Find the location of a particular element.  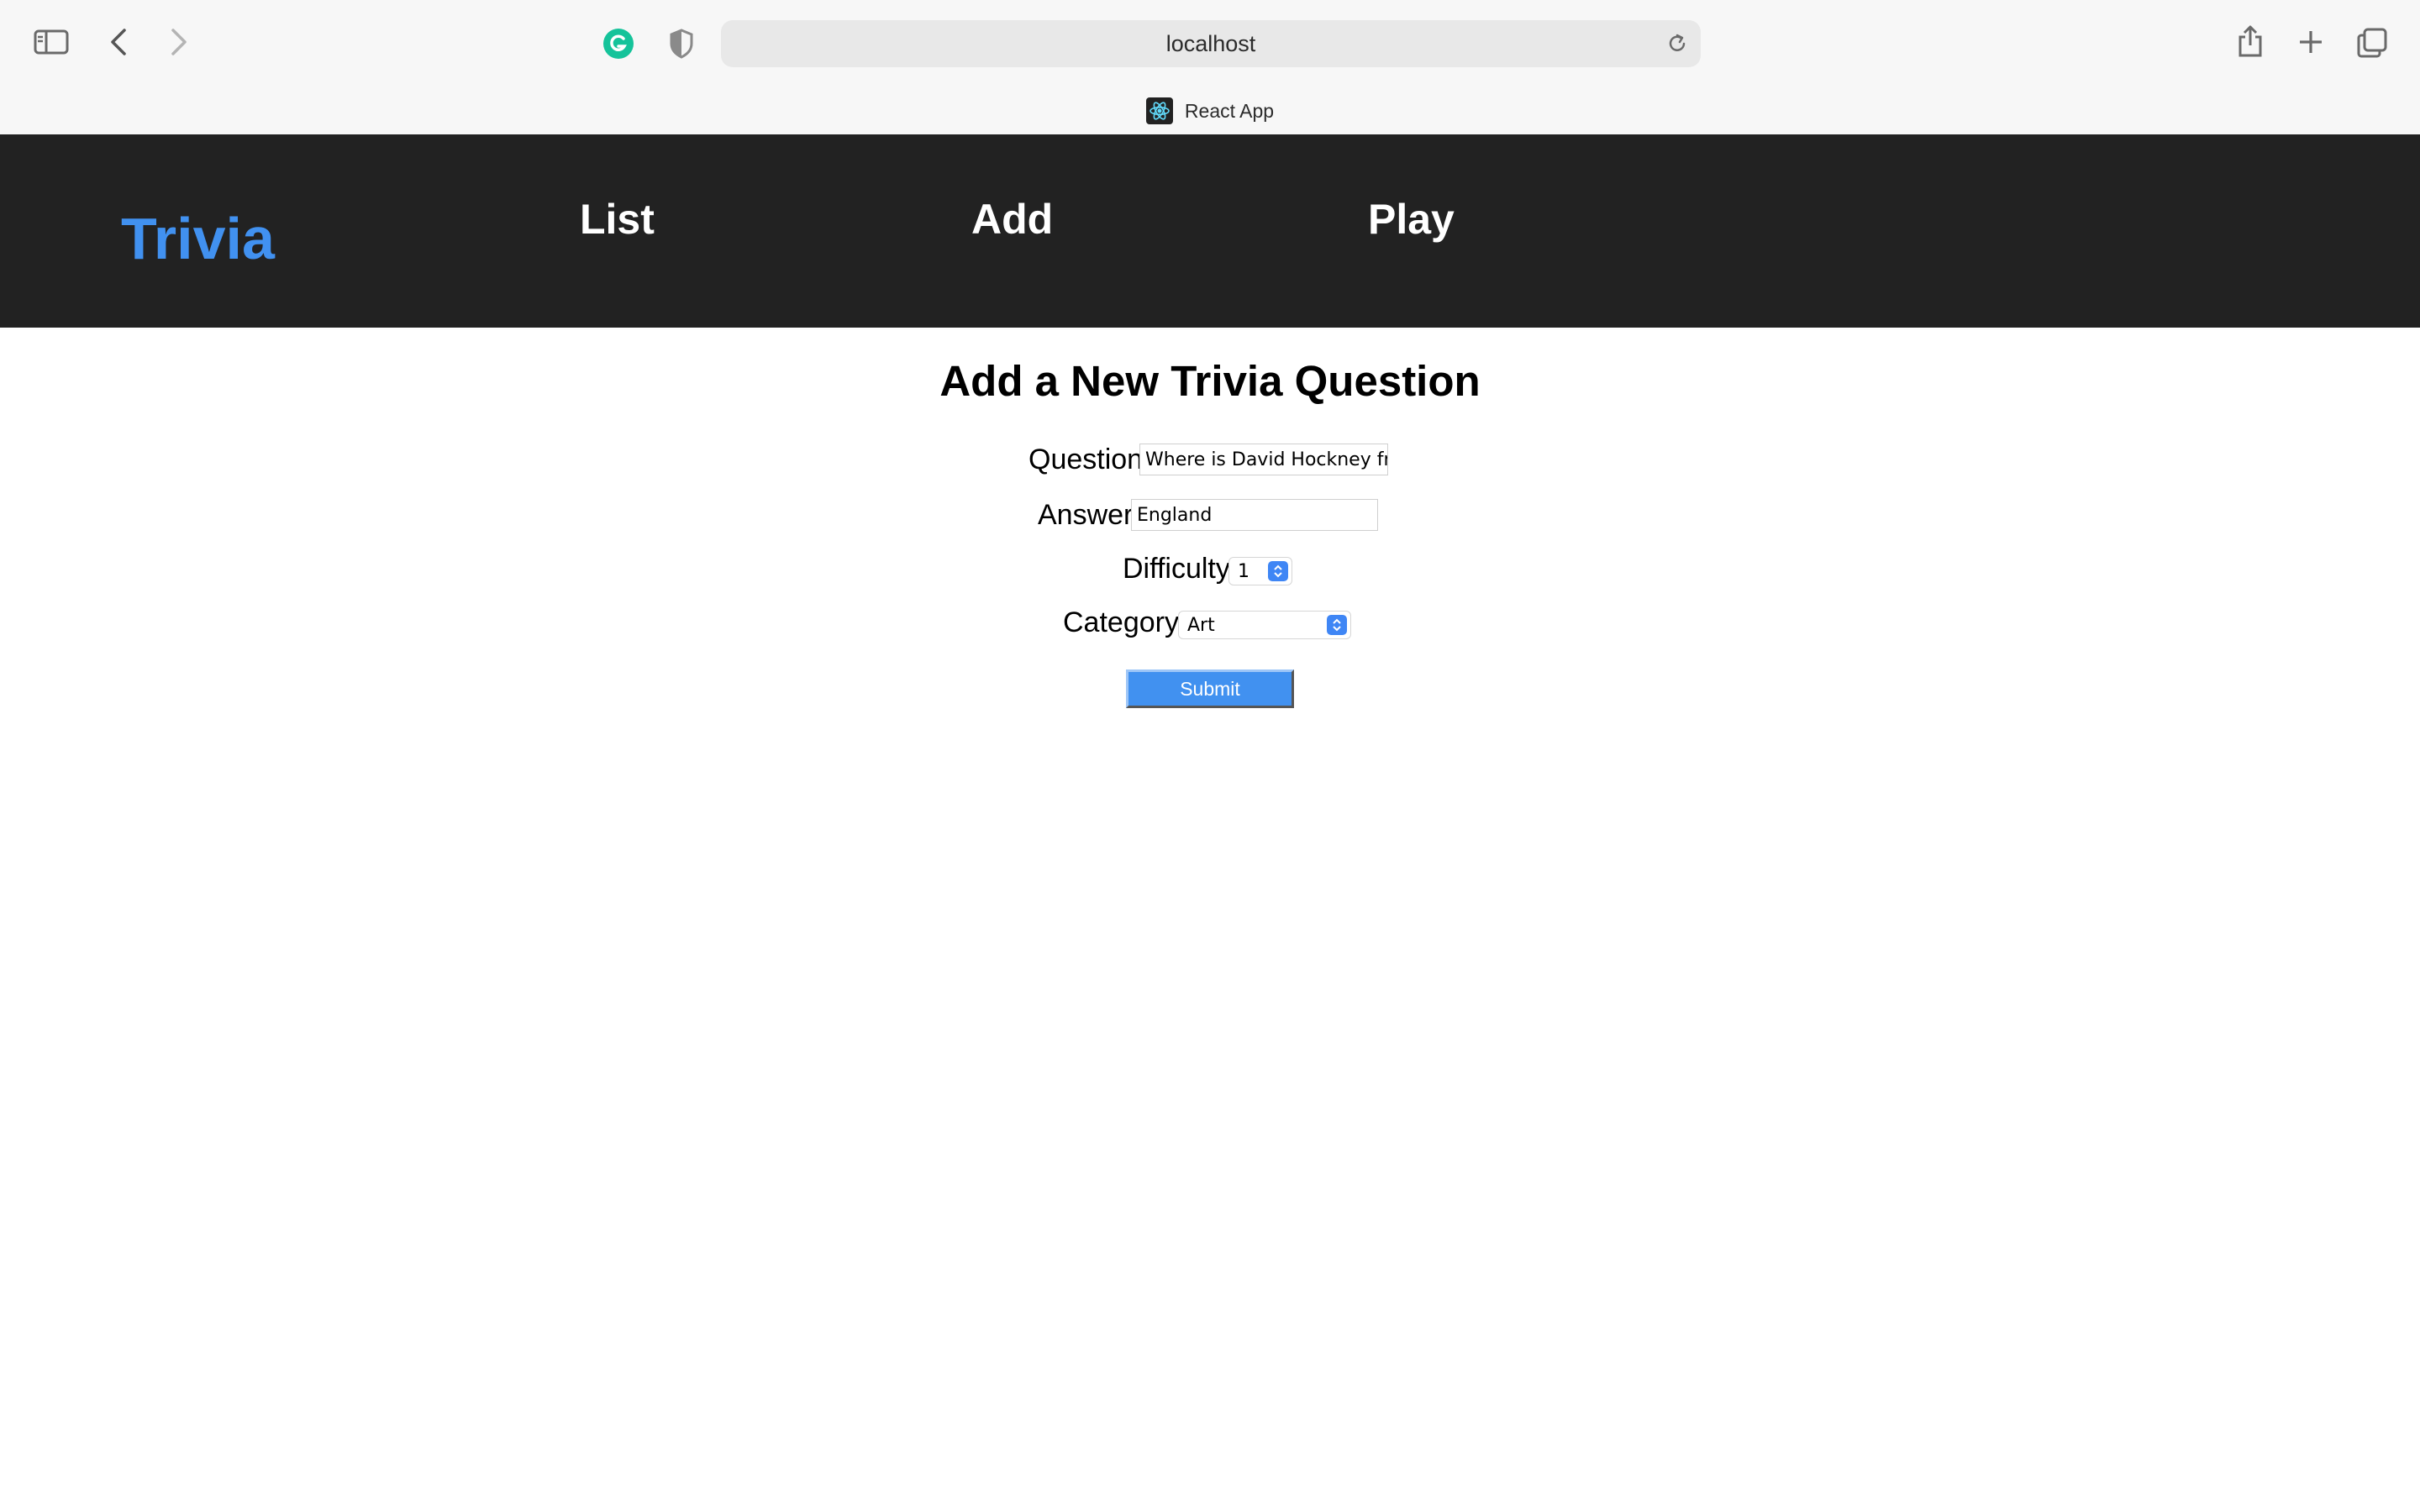

question-label: Question is located at coordinates (1086, 459).